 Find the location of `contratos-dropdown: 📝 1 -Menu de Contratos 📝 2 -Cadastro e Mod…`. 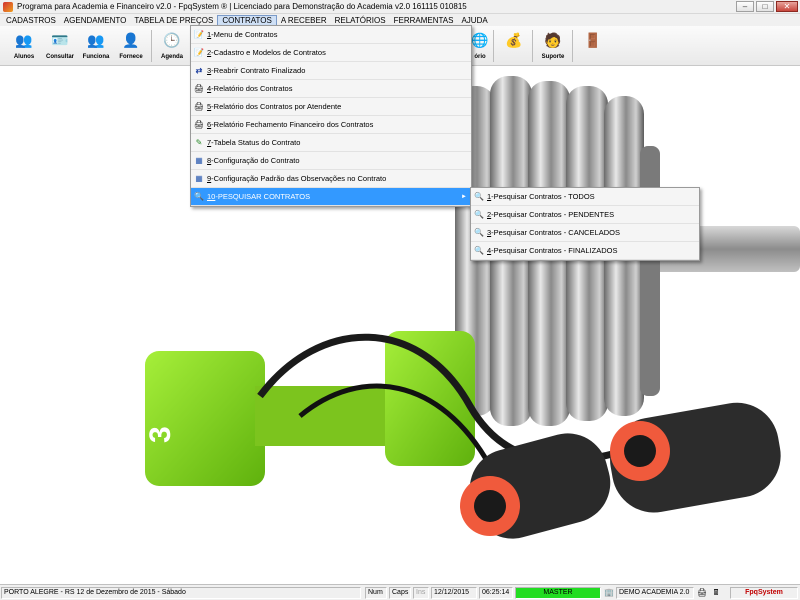

contratos-dropdown: 📝 1 -Menu de Contratos 📝 2 -Cadastro e Mod… is located at coordinates (331, 116).